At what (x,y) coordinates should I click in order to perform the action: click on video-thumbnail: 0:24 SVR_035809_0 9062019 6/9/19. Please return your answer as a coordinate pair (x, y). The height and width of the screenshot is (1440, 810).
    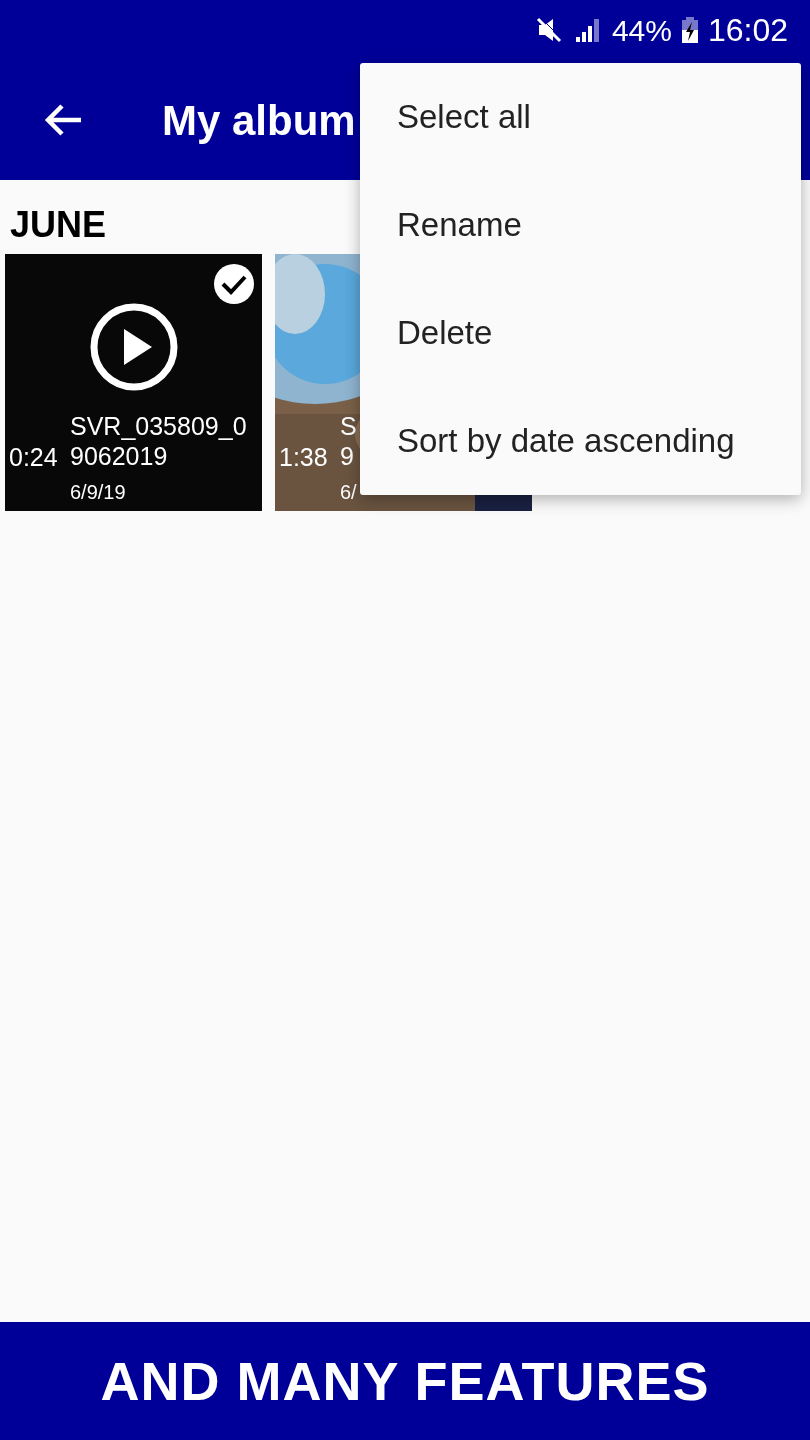
    Looking at the image, I should click on (133, 382).